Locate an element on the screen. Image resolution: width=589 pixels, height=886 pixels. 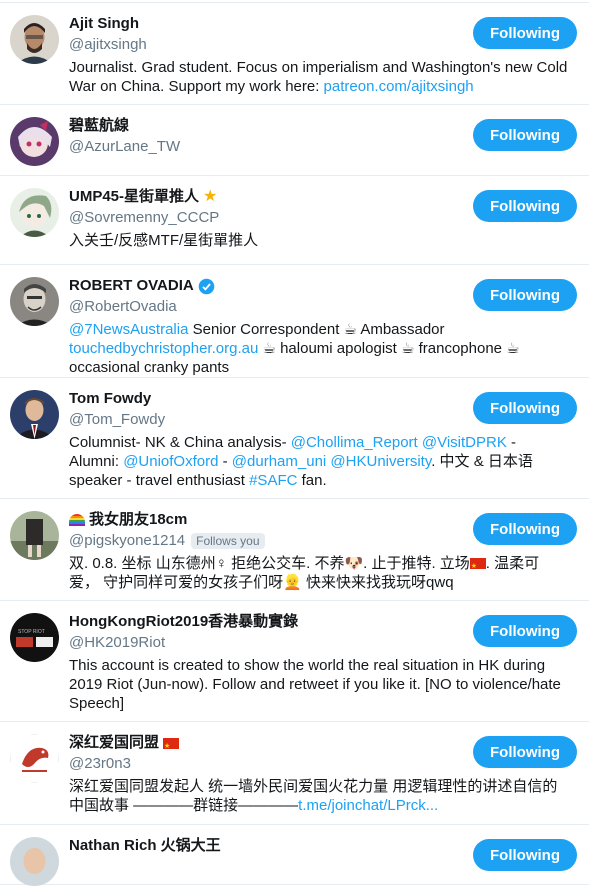
svg-text: STOP RIOT is located at coordinates (31, 632).